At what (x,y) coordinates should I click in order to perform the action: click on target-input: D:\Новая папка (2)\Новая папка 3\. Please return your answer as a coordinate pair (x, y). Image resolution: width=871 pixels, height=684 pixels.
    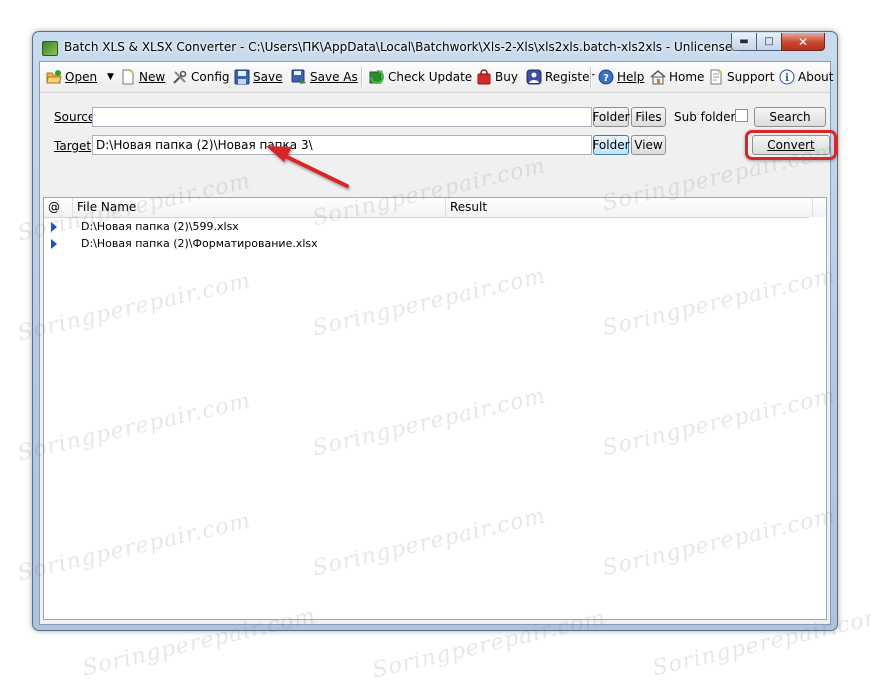
    Looking at the image, I should click on (342, 145).